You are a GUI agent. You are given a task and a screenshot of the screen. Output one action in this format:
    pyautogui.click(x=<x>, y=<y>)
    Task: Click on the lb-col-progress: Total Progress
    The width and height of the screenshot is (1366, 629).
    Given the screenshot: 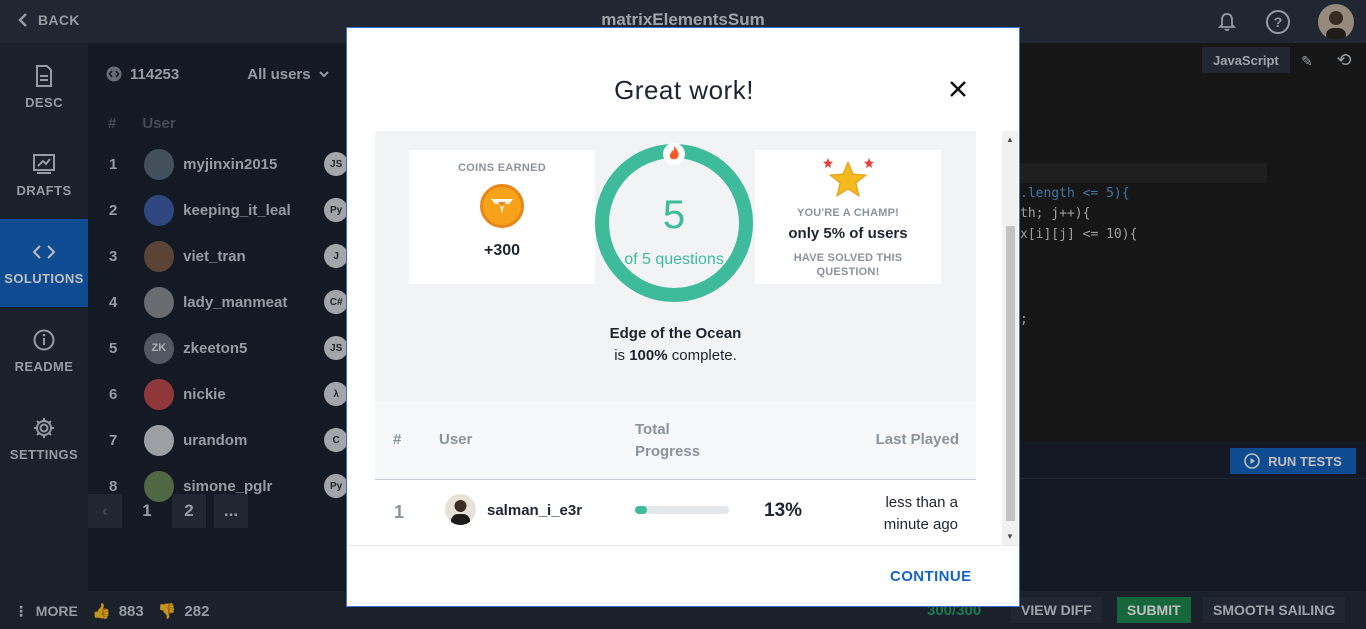 What is the action you would take?
    pyautogui.click(x=668, y=440)
    